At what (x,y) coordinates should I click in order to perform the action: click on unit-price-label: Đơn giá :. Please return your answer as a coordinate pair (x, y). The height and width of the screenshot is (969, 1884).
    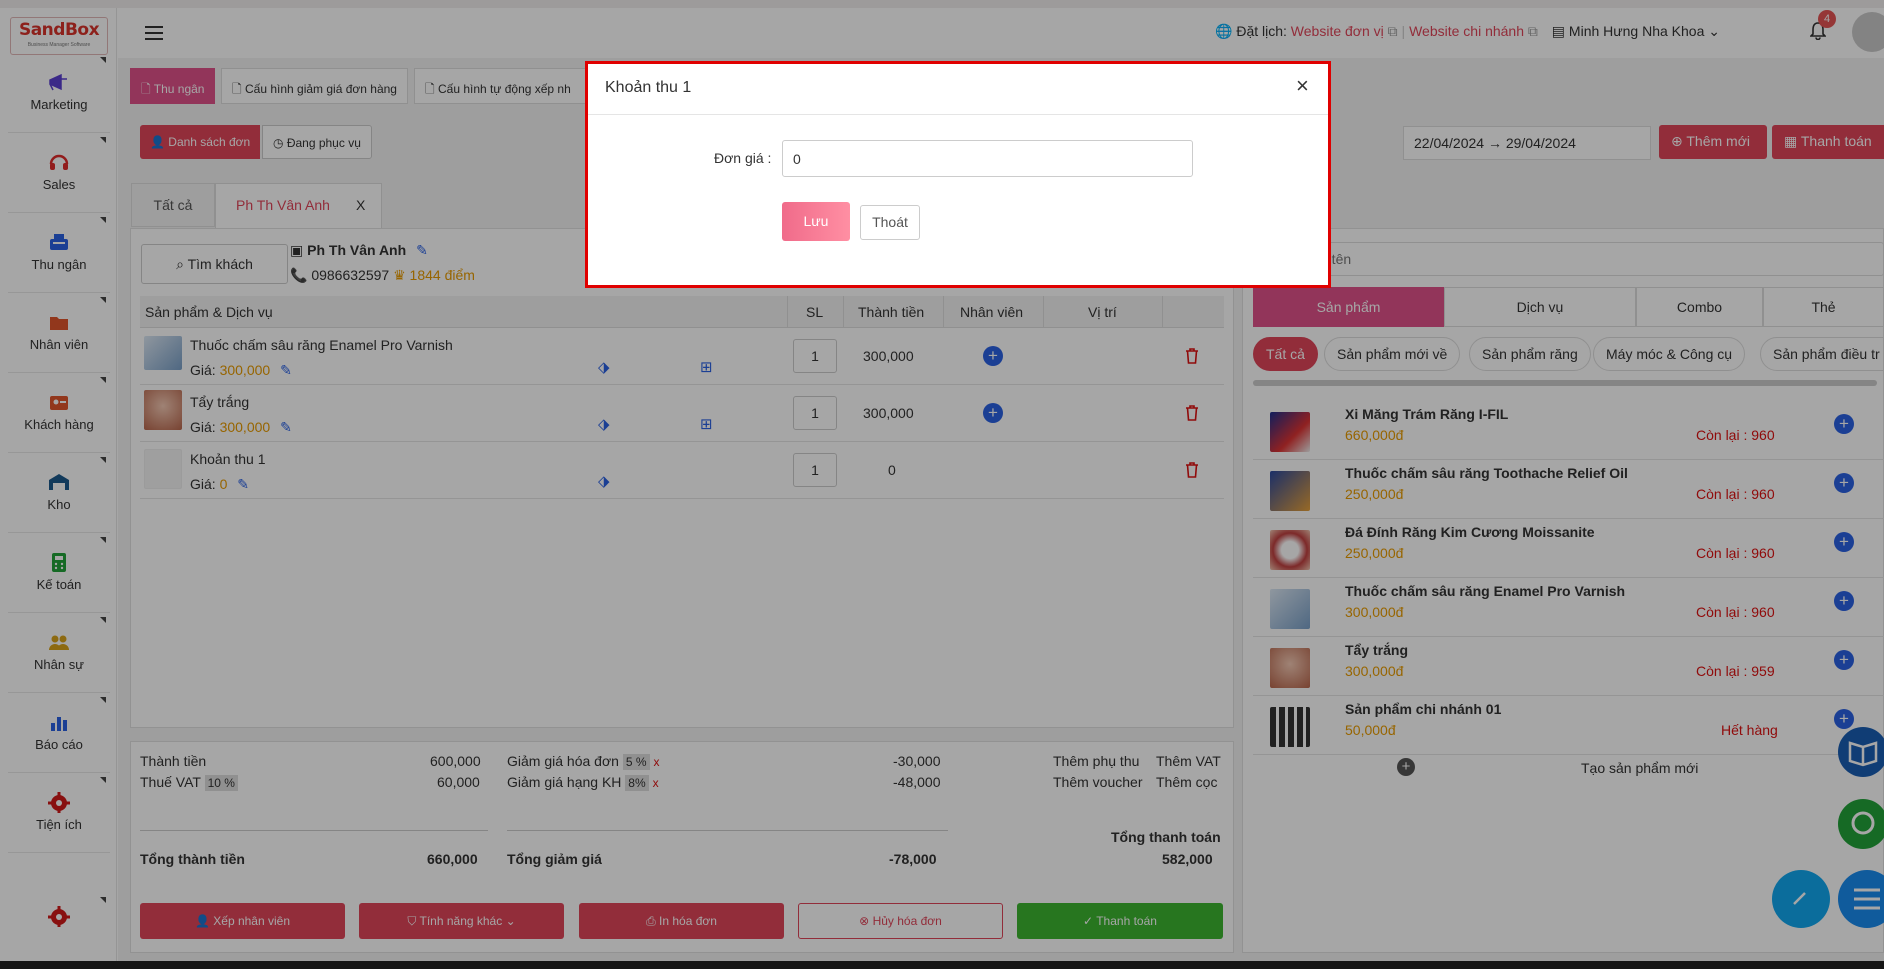
    Looking at the image, I should click on (743, 158).